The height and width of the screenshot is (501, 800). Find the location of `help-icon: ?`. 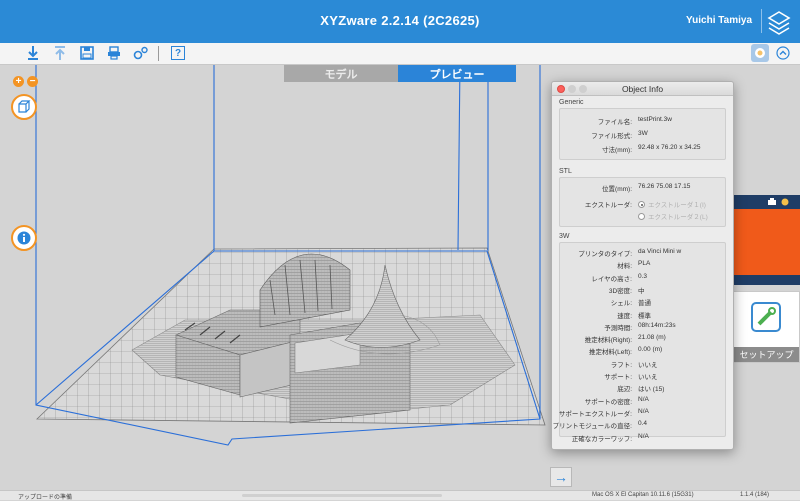

help-icon: ? is located at coordinates (178, 53).